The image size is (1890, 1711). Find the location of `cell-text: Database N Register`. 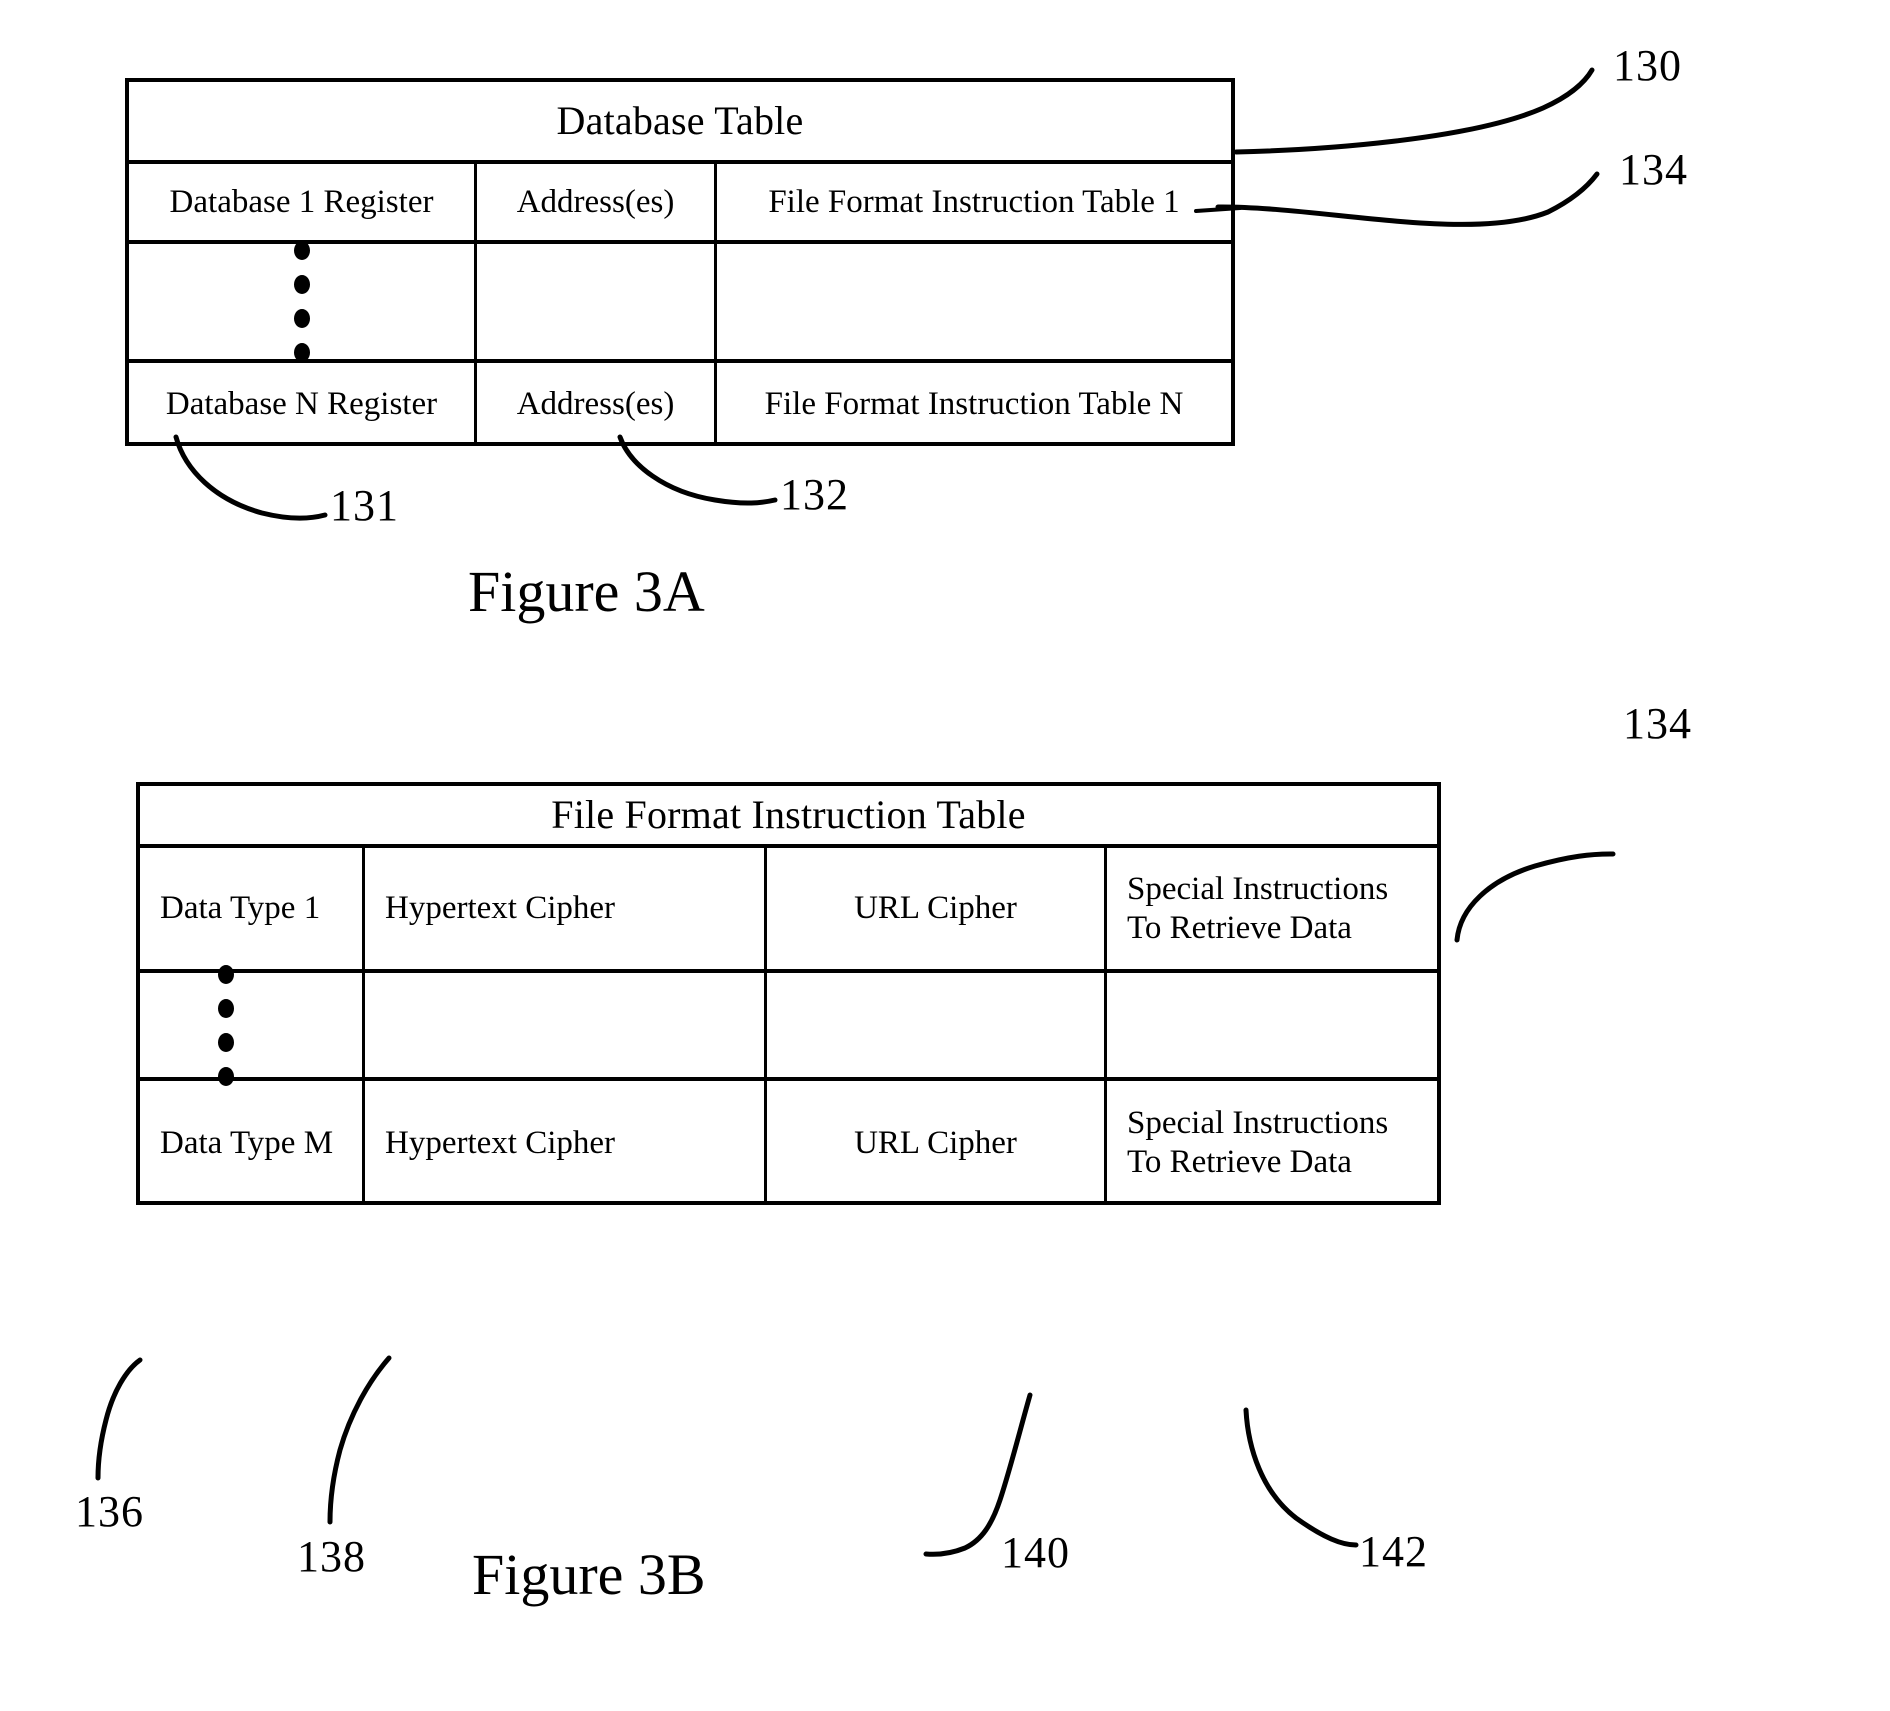

cell-text: Database N Register is located at coordinates (301, 404).